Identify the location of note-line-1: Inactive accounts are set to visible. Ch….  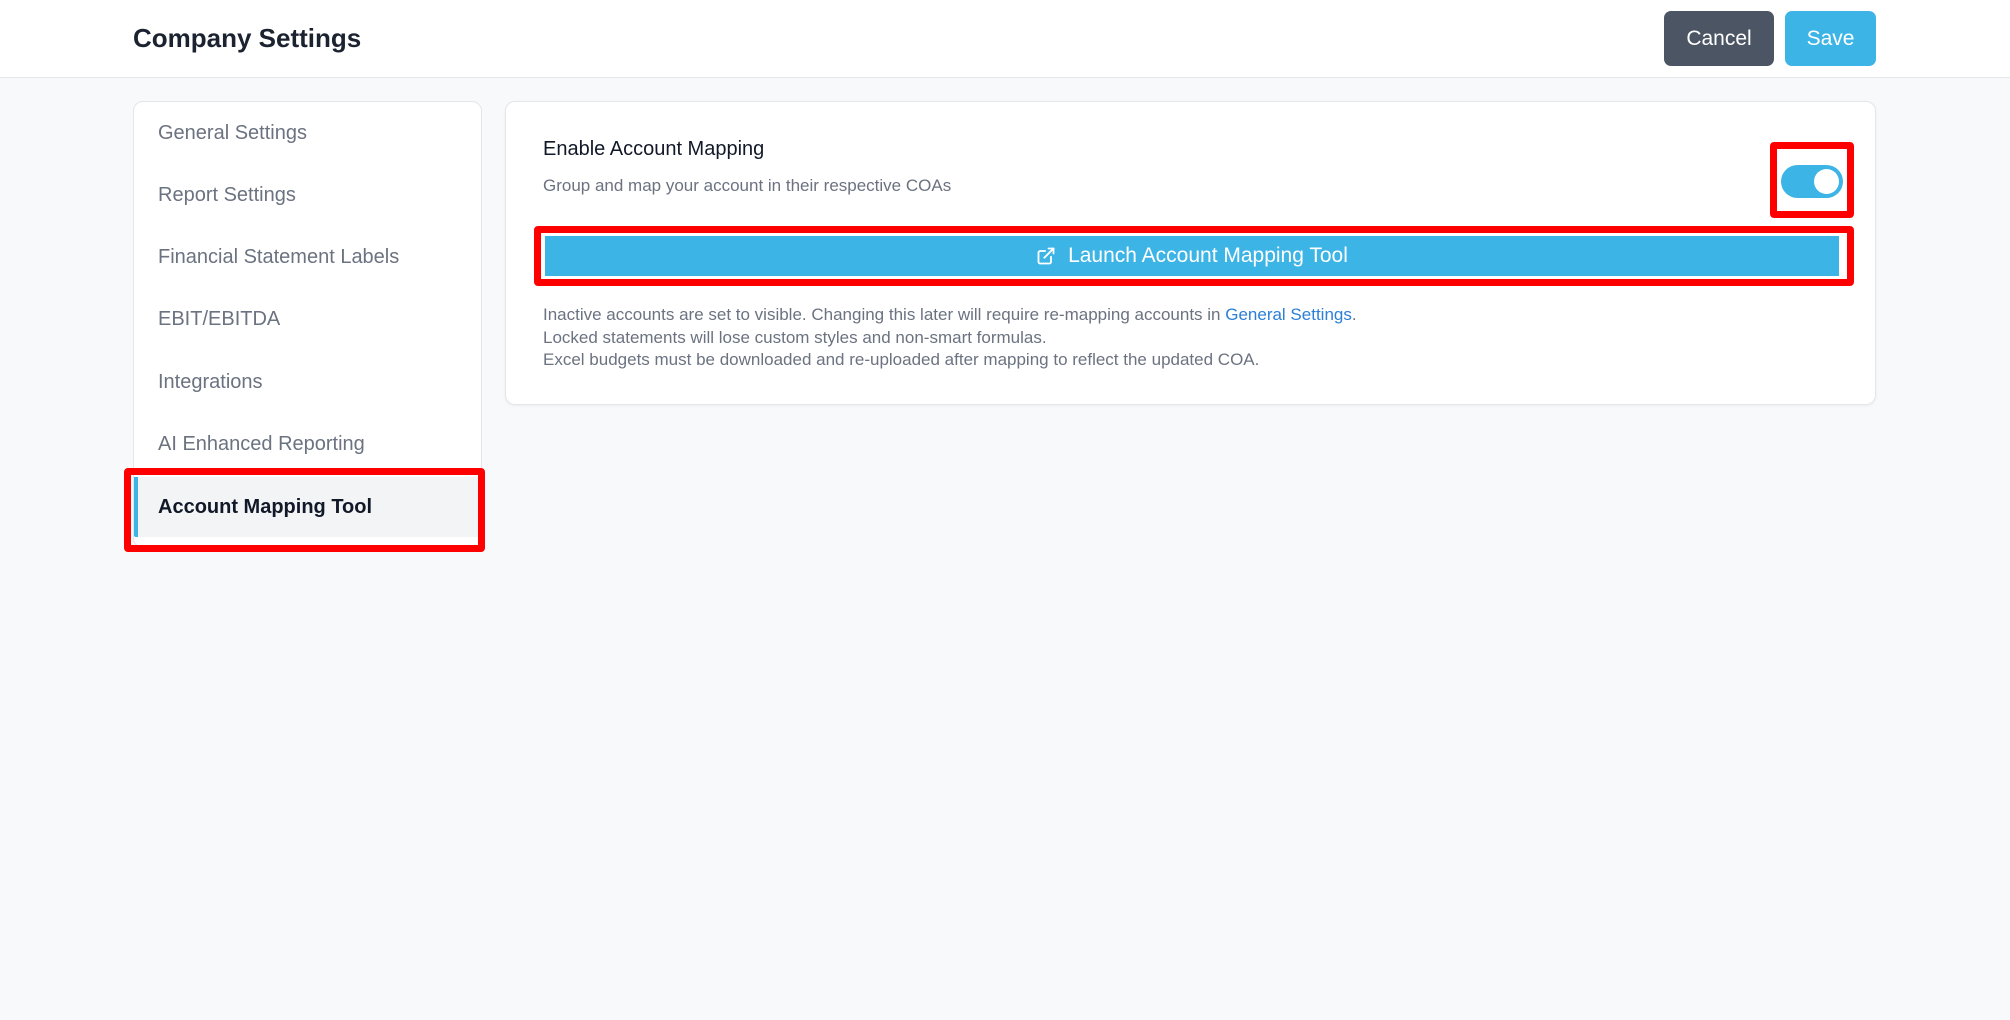
(950, 315).